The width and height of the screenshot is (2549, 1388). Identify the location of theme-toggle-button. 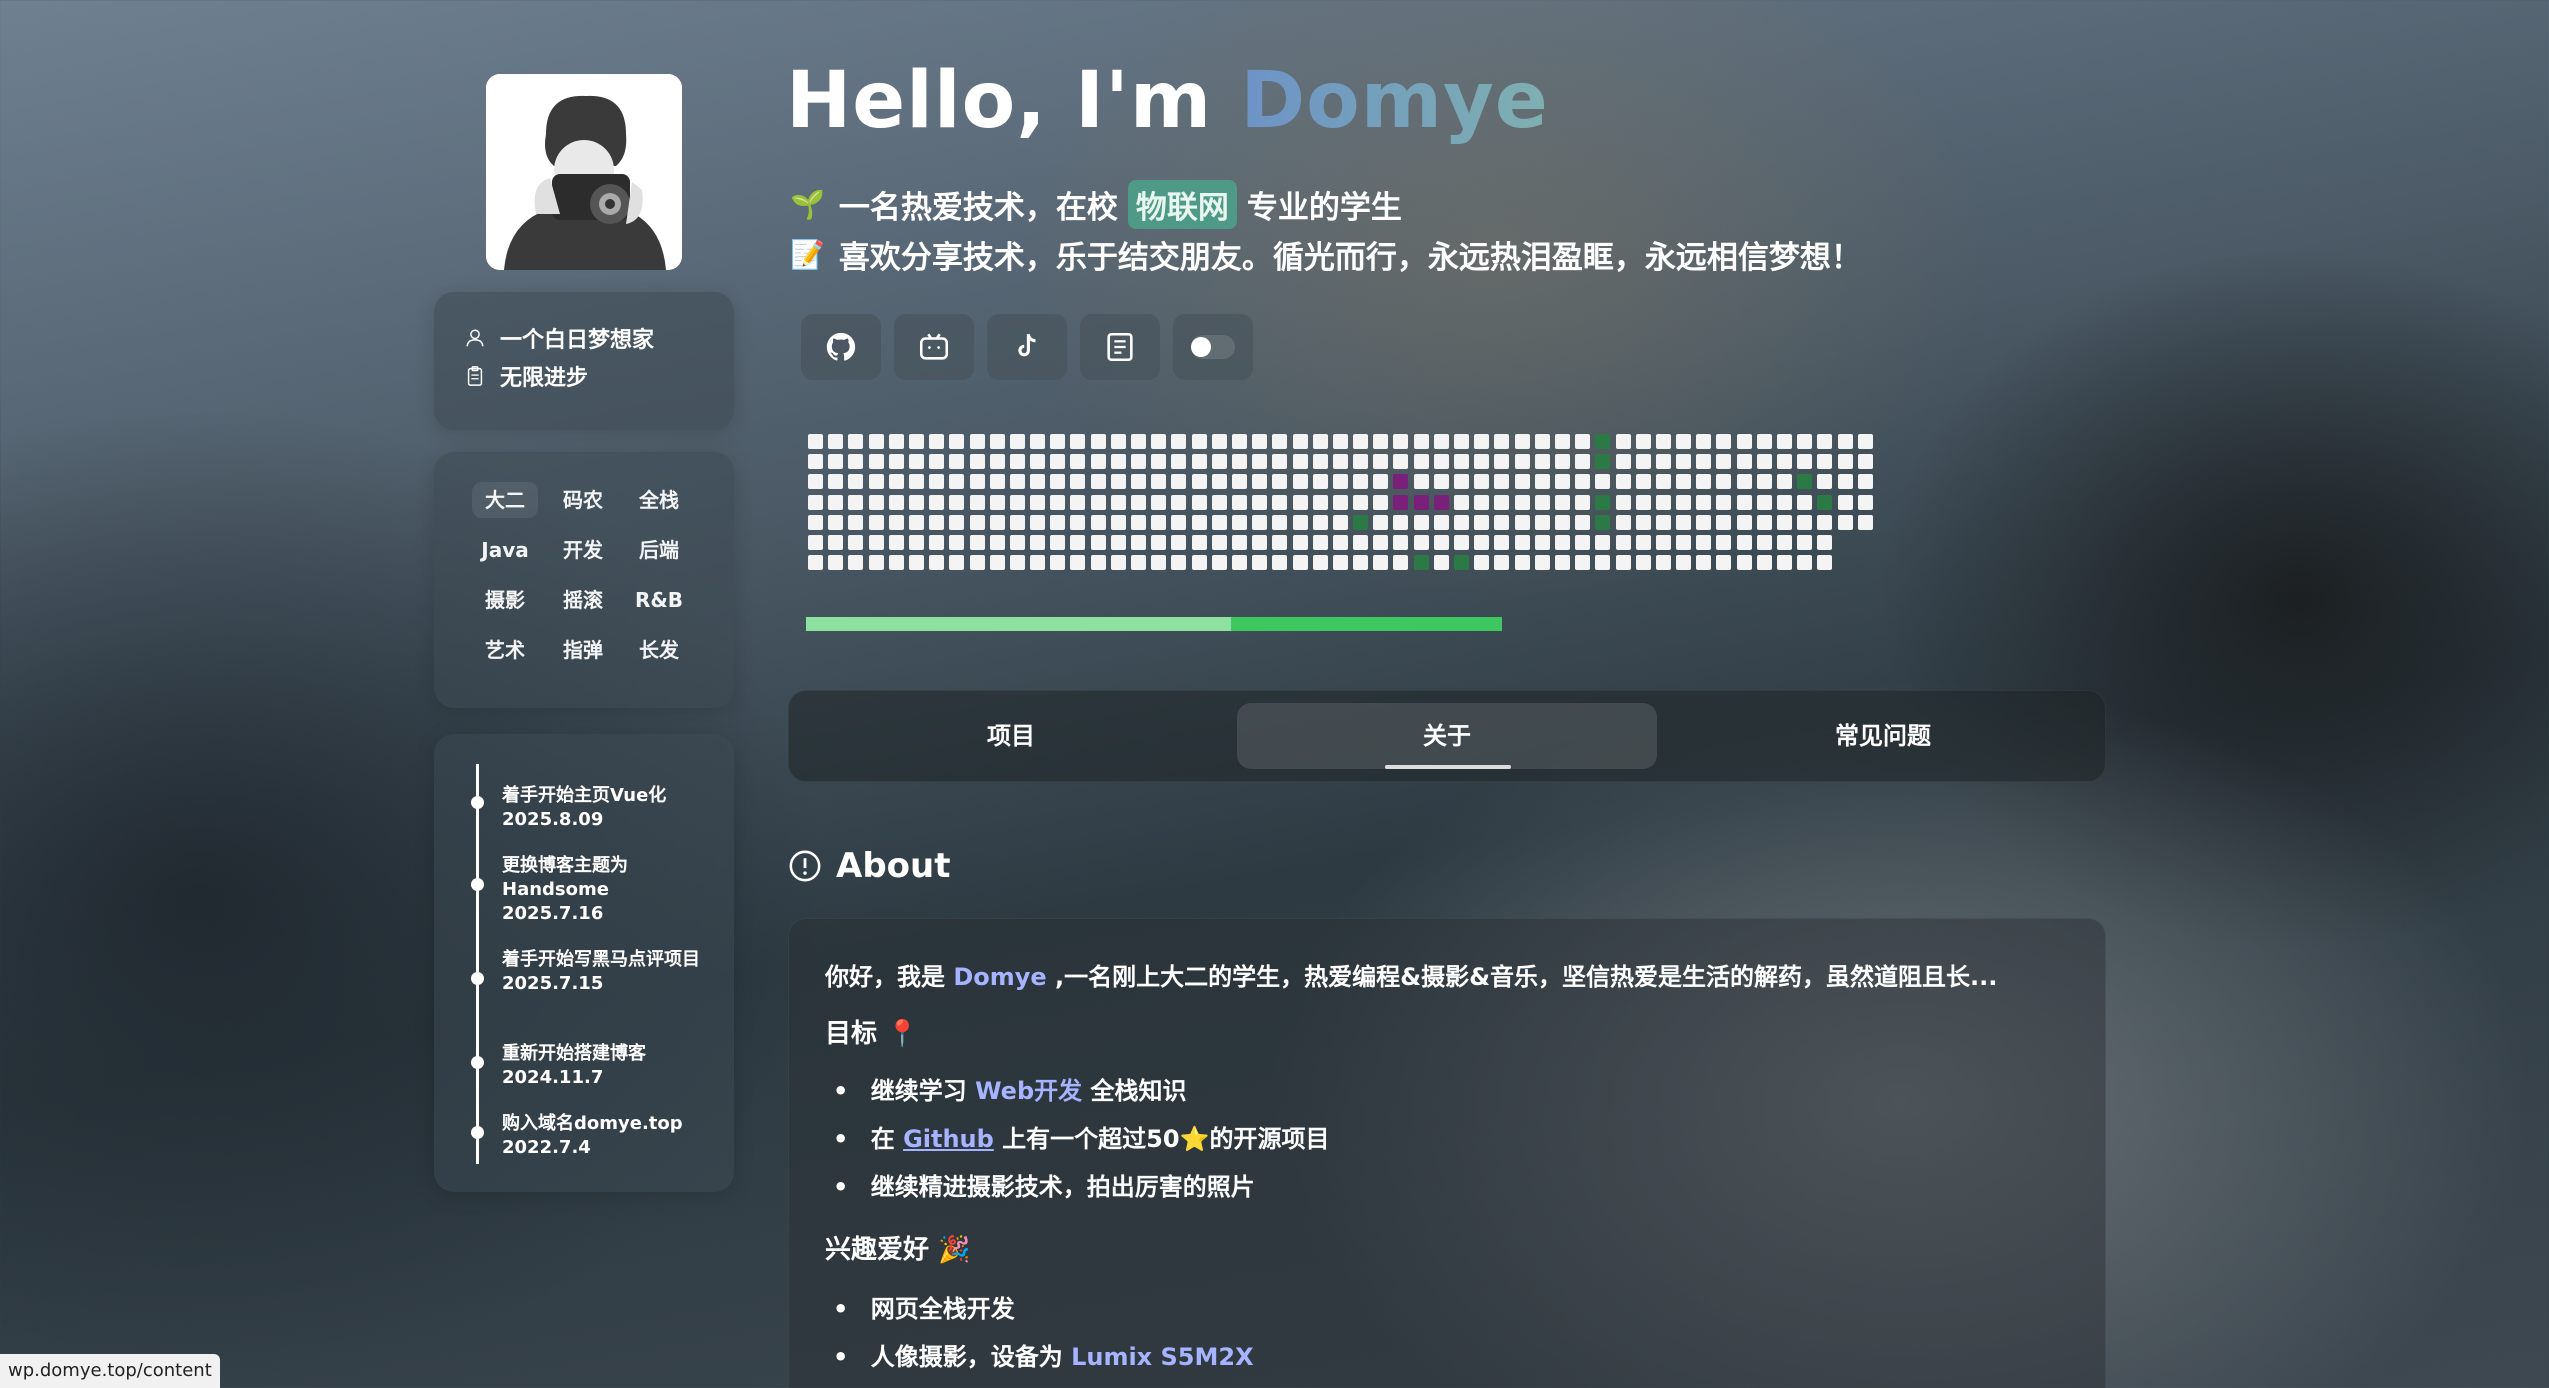
(1213, 347).